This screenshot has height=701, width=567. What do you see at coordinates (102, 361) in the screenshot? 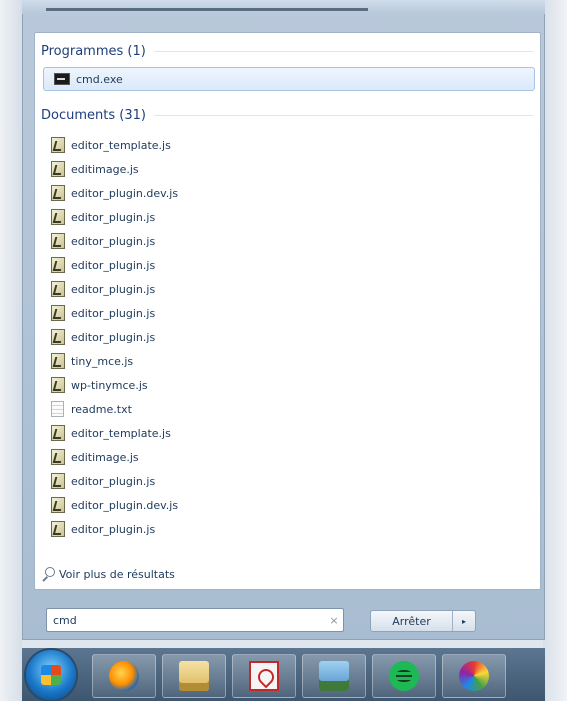
I see `document-label: tiny_mce.js` at bounding box center [102, 361].